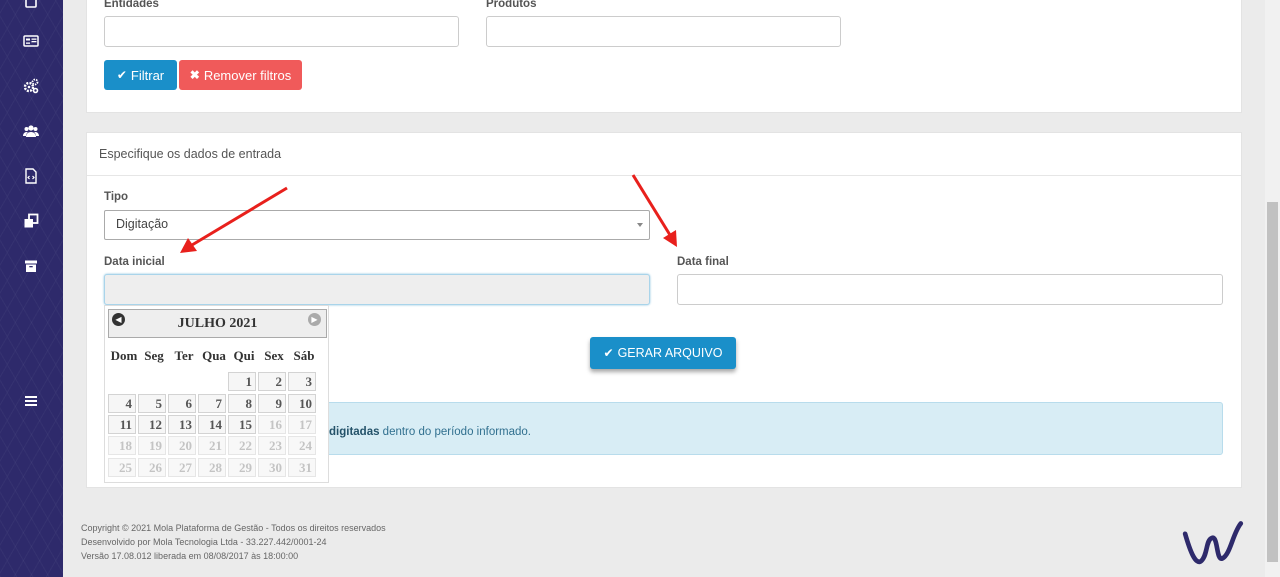 Image resolution: width=1280 pixels, height=577 pixels. What do you see at coordinates (31, 4) in the screenshot?
I see `document-icon` at bounding box center [31, 4].